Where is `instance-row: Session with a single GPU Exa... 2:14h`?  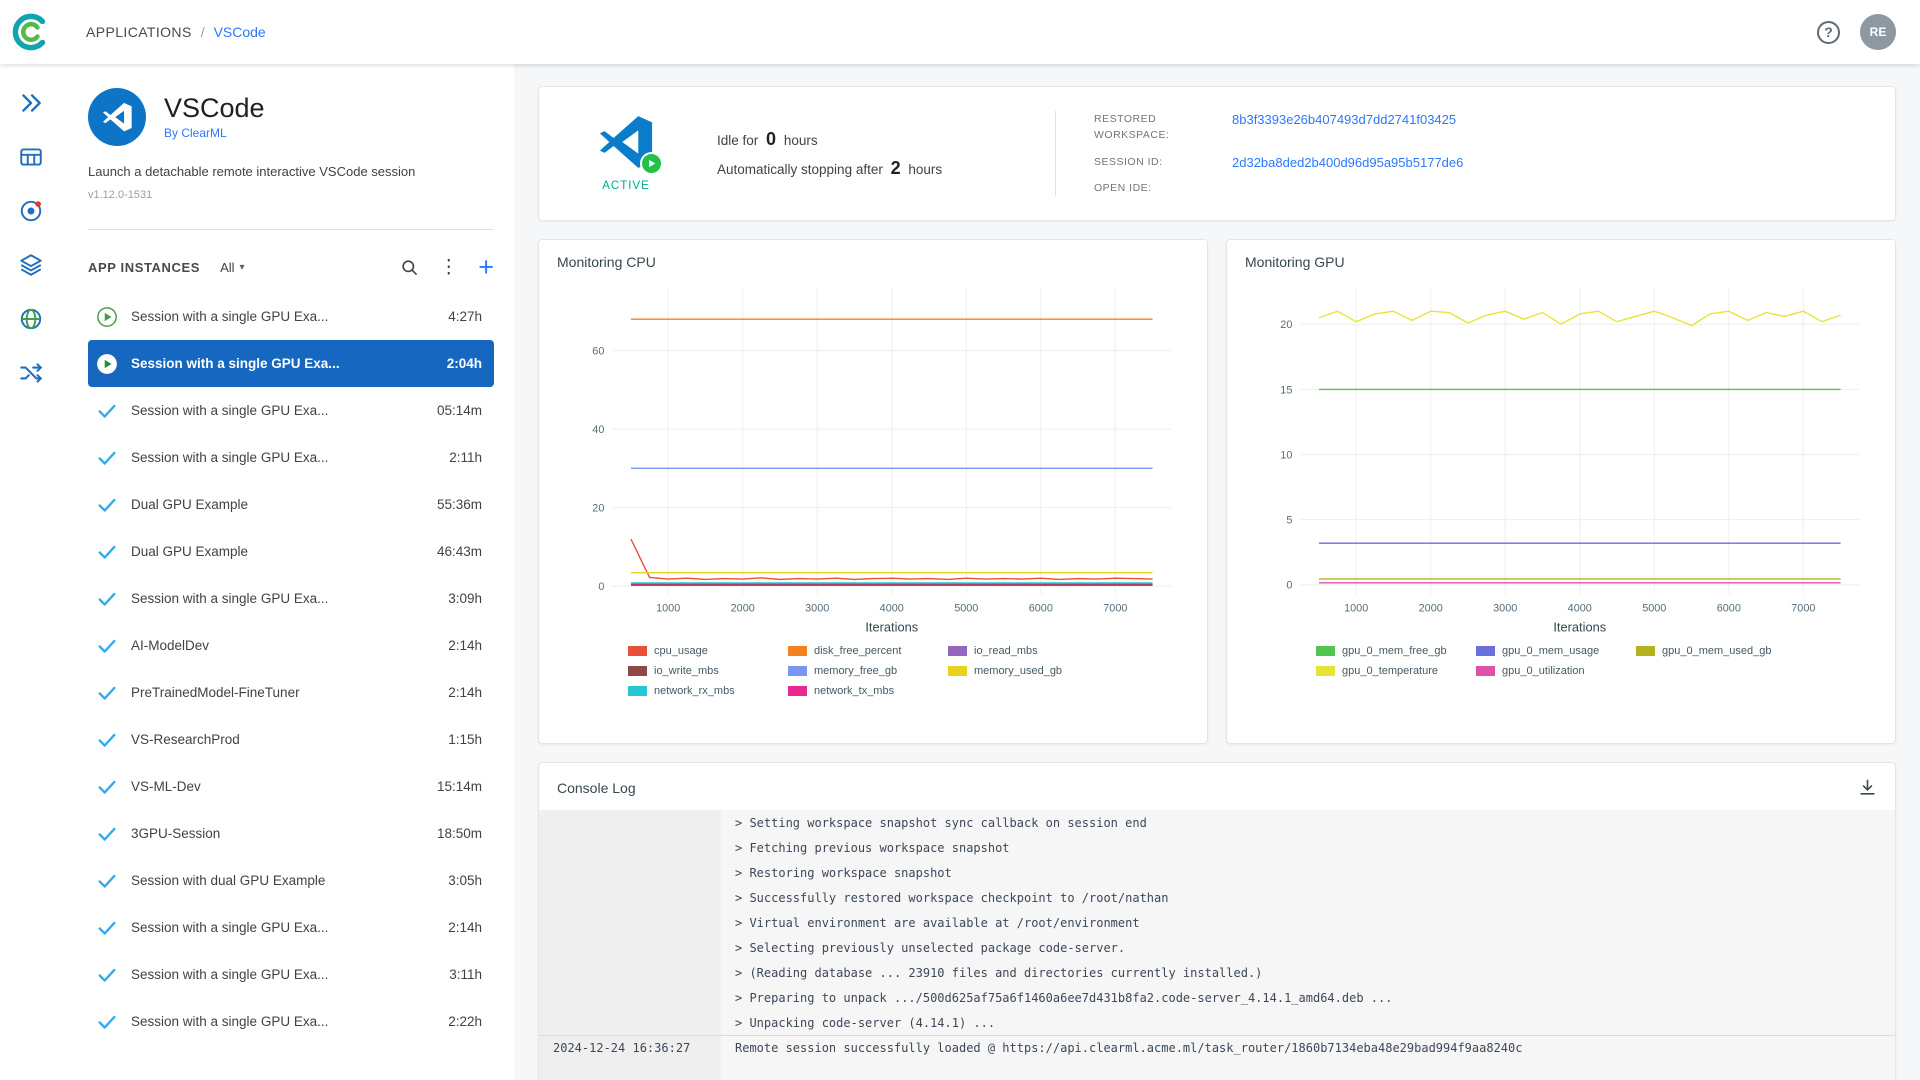 instance-row: Session with a single GPU Exa... 2:14h is located at coordinates (291, 927).